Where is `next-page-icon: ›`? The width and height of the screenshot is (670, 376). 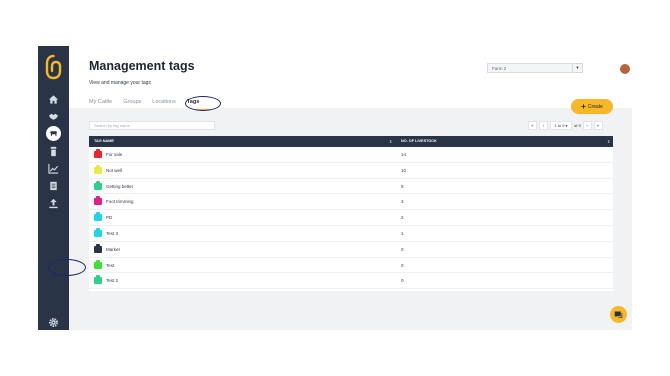
next-page-icon: › is located at coordinates (587, 125).